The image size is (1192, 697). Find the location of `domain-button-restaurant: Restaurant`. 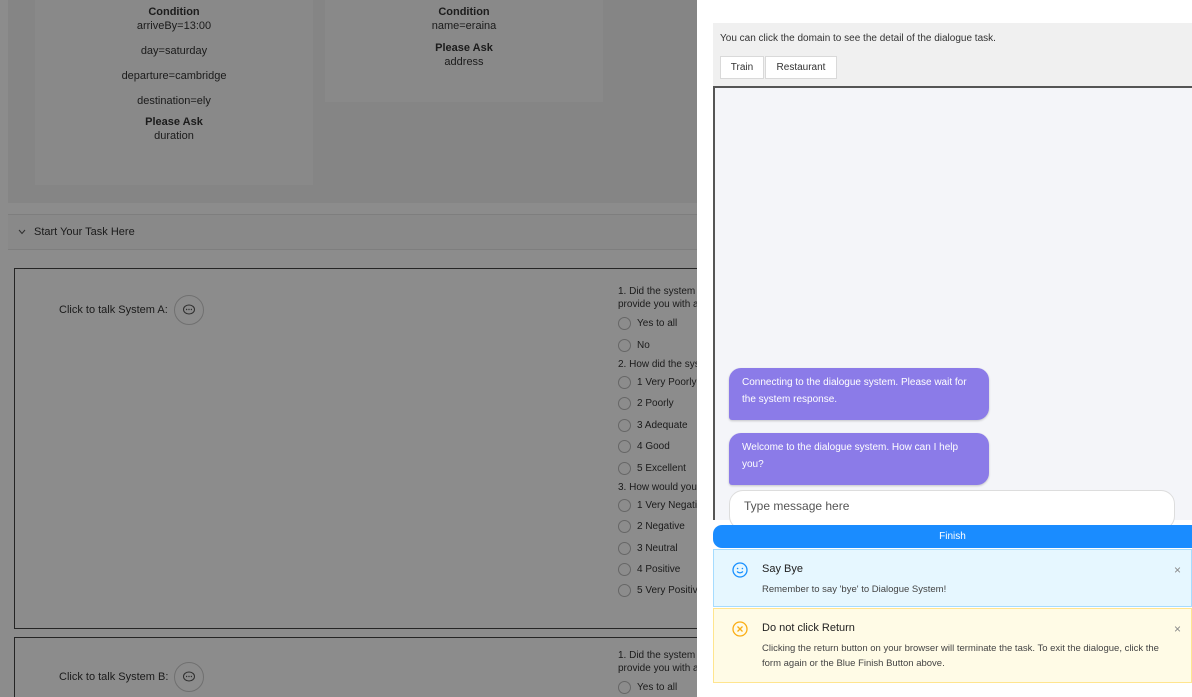

domain-button-restaurant: Restaurant is located at coordinates (801, 67).